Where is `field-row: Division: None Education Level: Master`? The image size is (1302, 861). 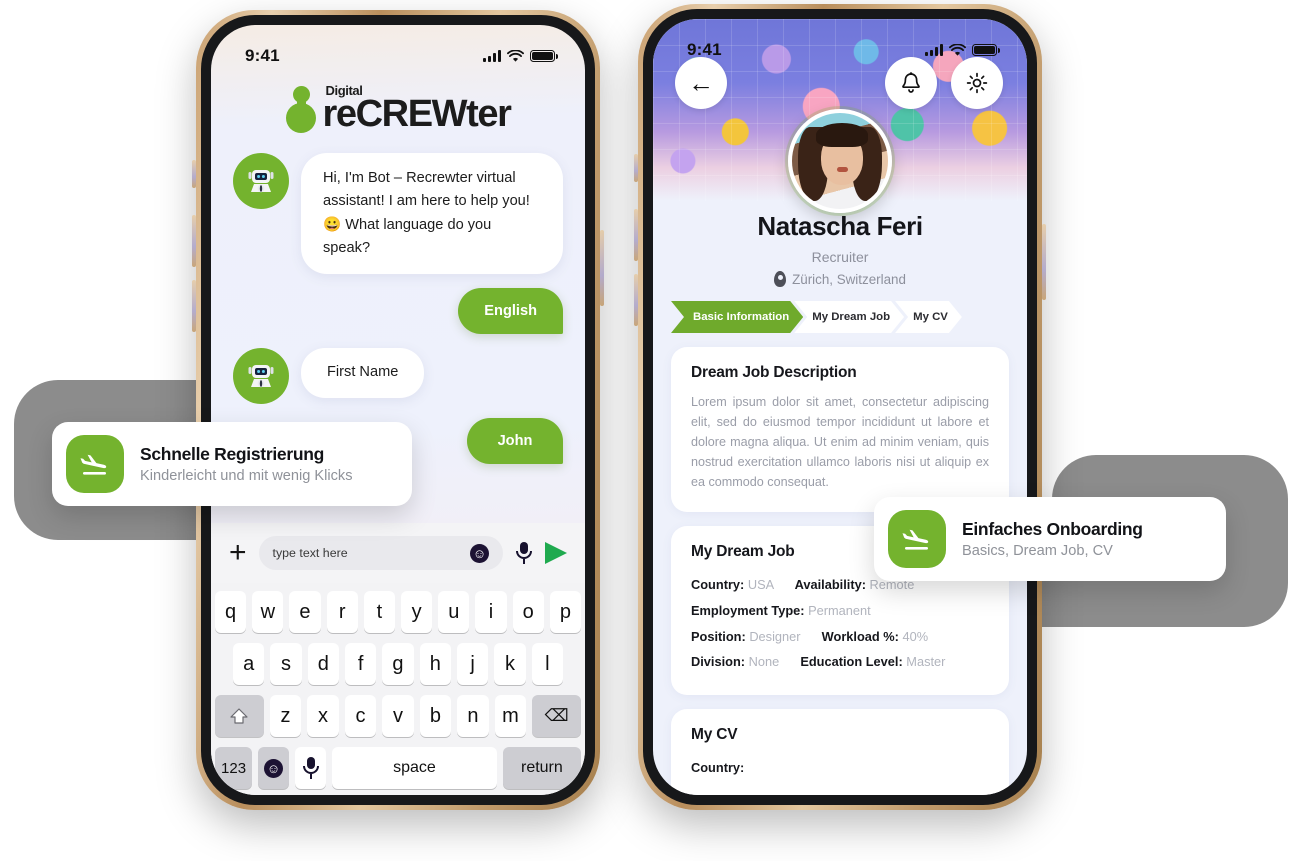 field-row: Division: None Education Level: Master is located at coordinates (840, 662).